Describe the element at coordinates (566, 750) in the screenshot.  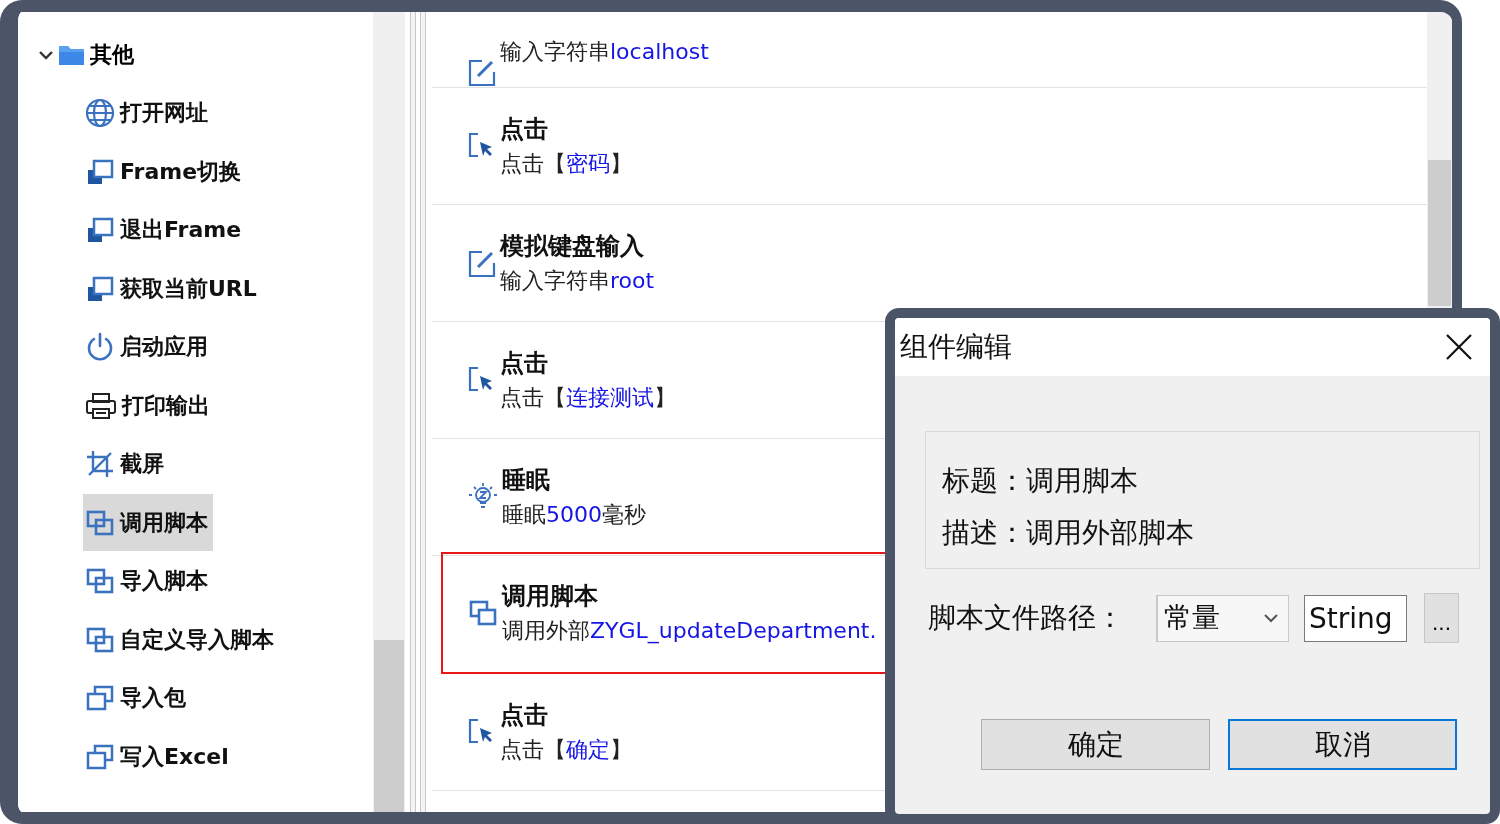
I see `step-description: 点击【确定】` at that location.